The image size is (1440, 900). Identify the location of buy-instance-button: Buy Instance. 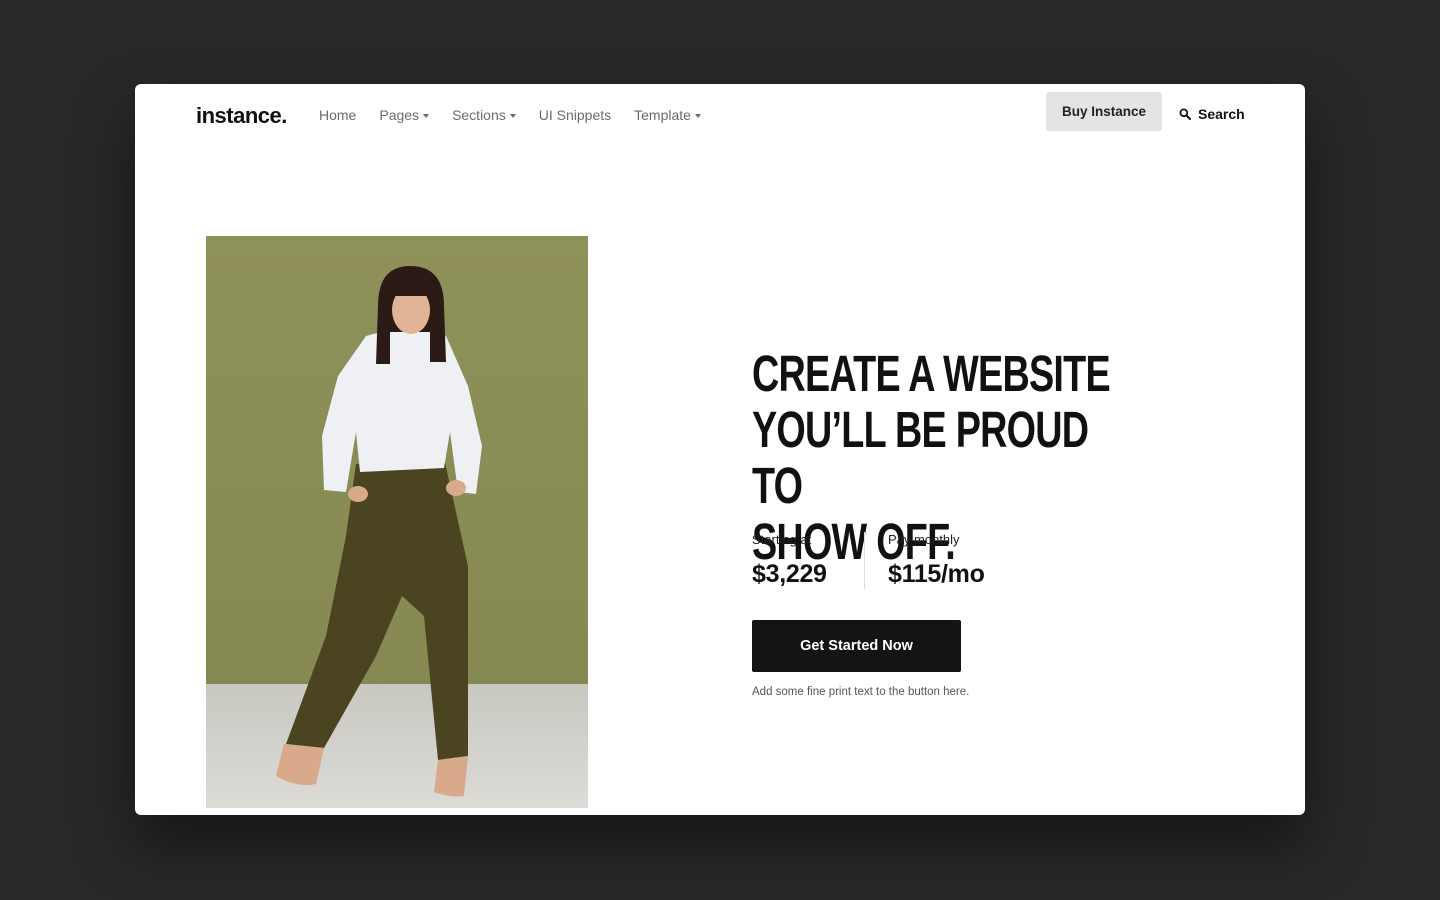
(1104, 111).